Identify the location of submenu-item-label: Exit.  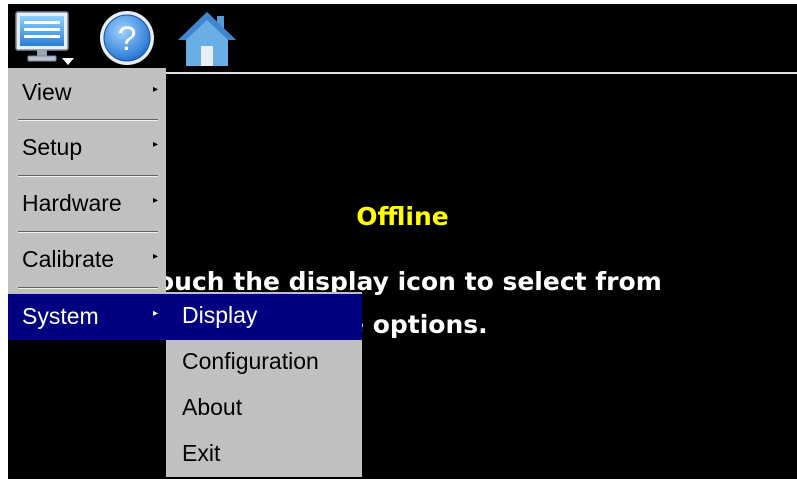
(201, 453).